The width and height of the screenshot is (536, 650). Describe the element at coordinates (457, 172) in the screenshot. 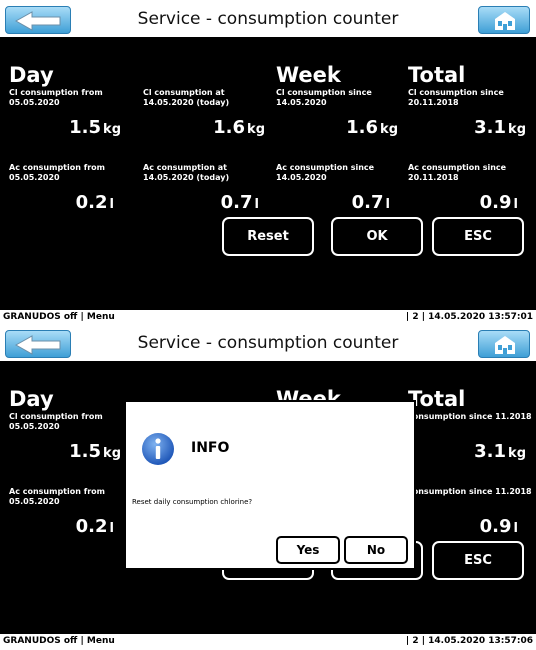

I see `ac-total-label: Ac consumption since 20.11.2018` at that location.